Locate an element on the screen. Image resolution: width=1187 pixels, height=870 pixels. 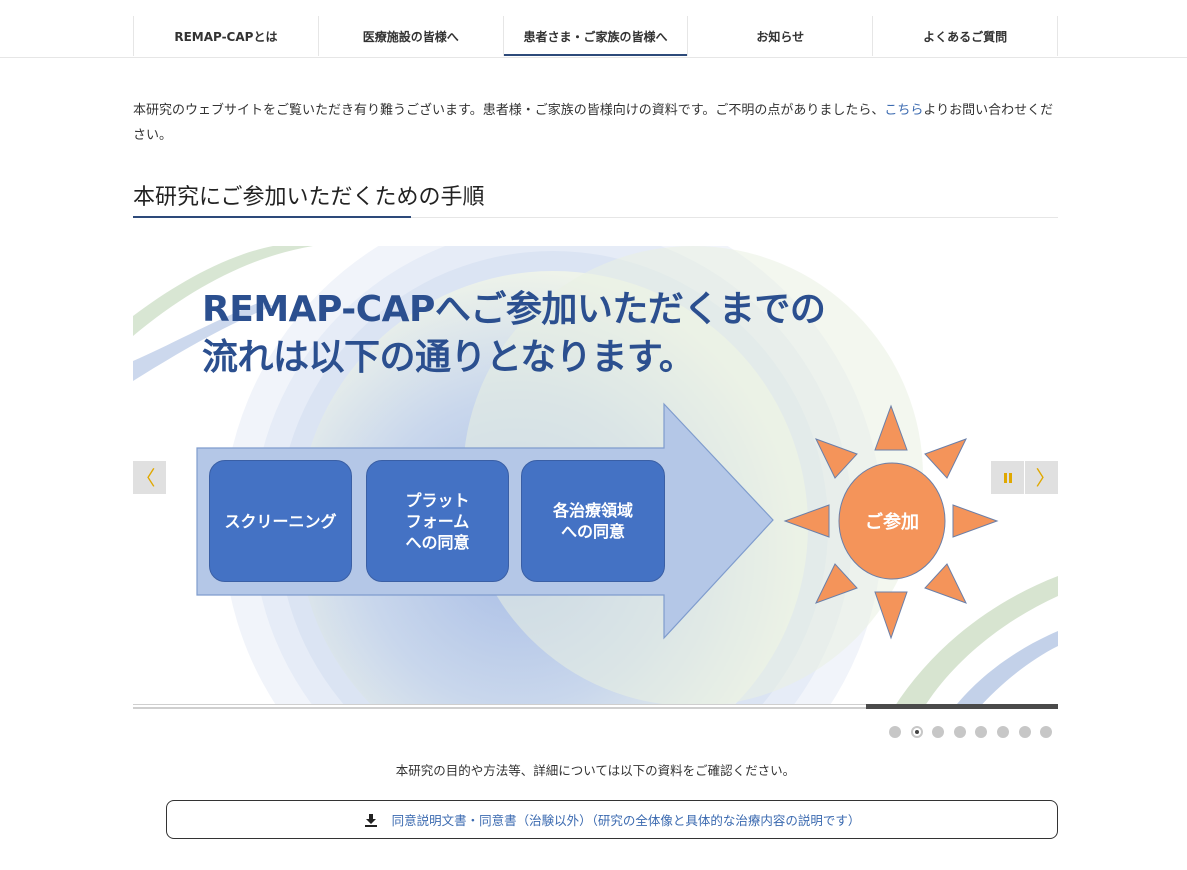
slider-pause-button is located at coordinates (1007, 477).